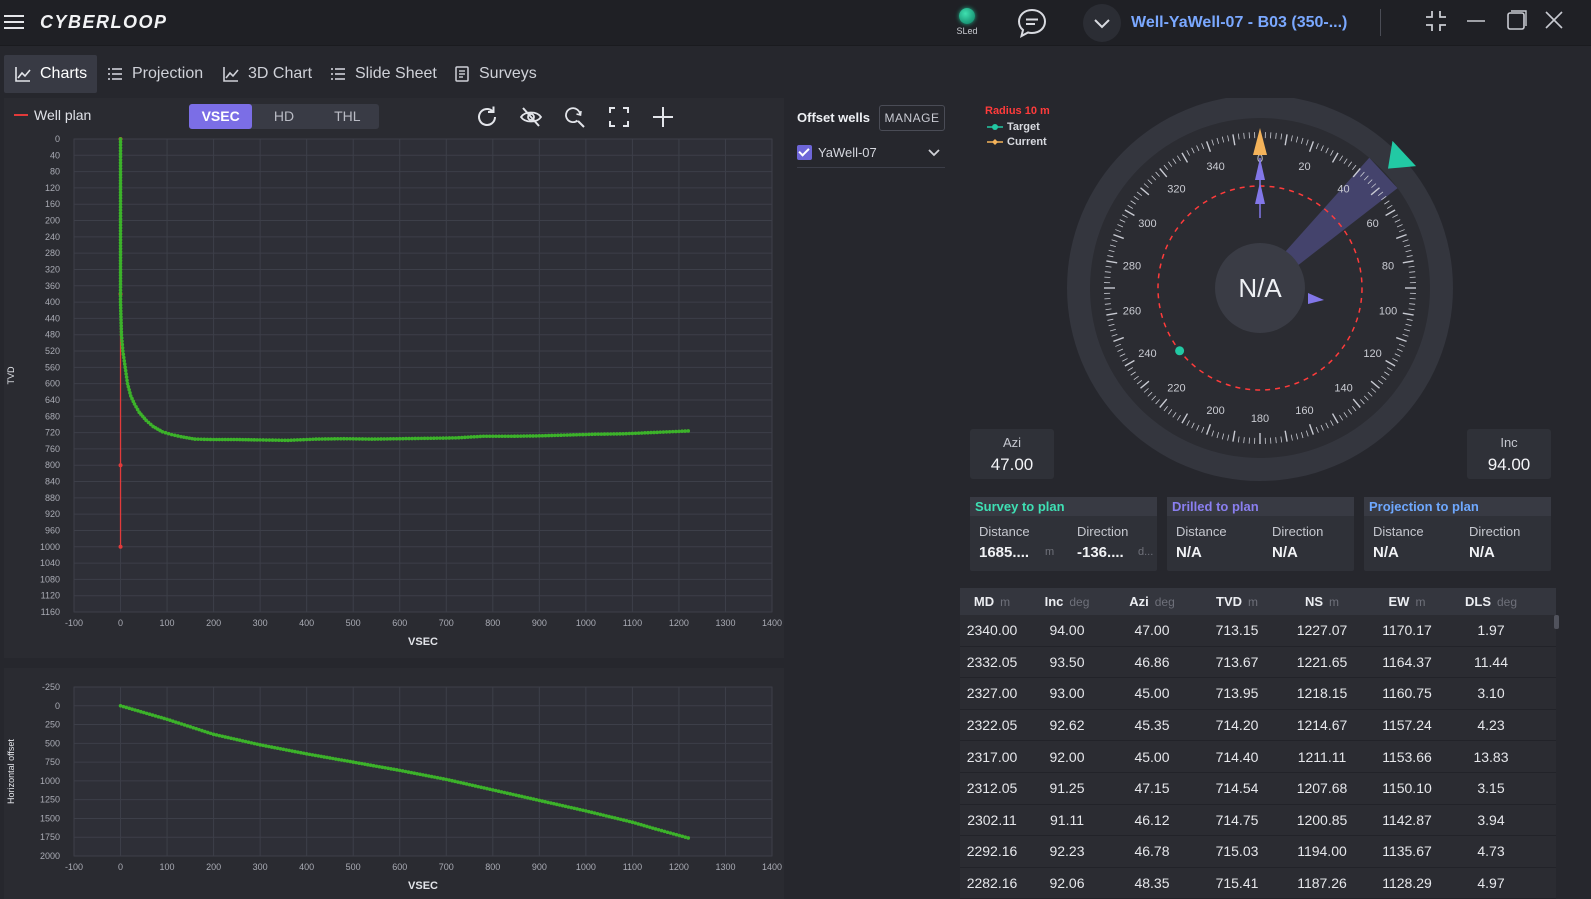 The width and height of the screenshot is (1591, 899). What do you see at coordinates (1260, 419) in the screenshot?
I see `dial-label: 180` at bounding box center [1260, 419].